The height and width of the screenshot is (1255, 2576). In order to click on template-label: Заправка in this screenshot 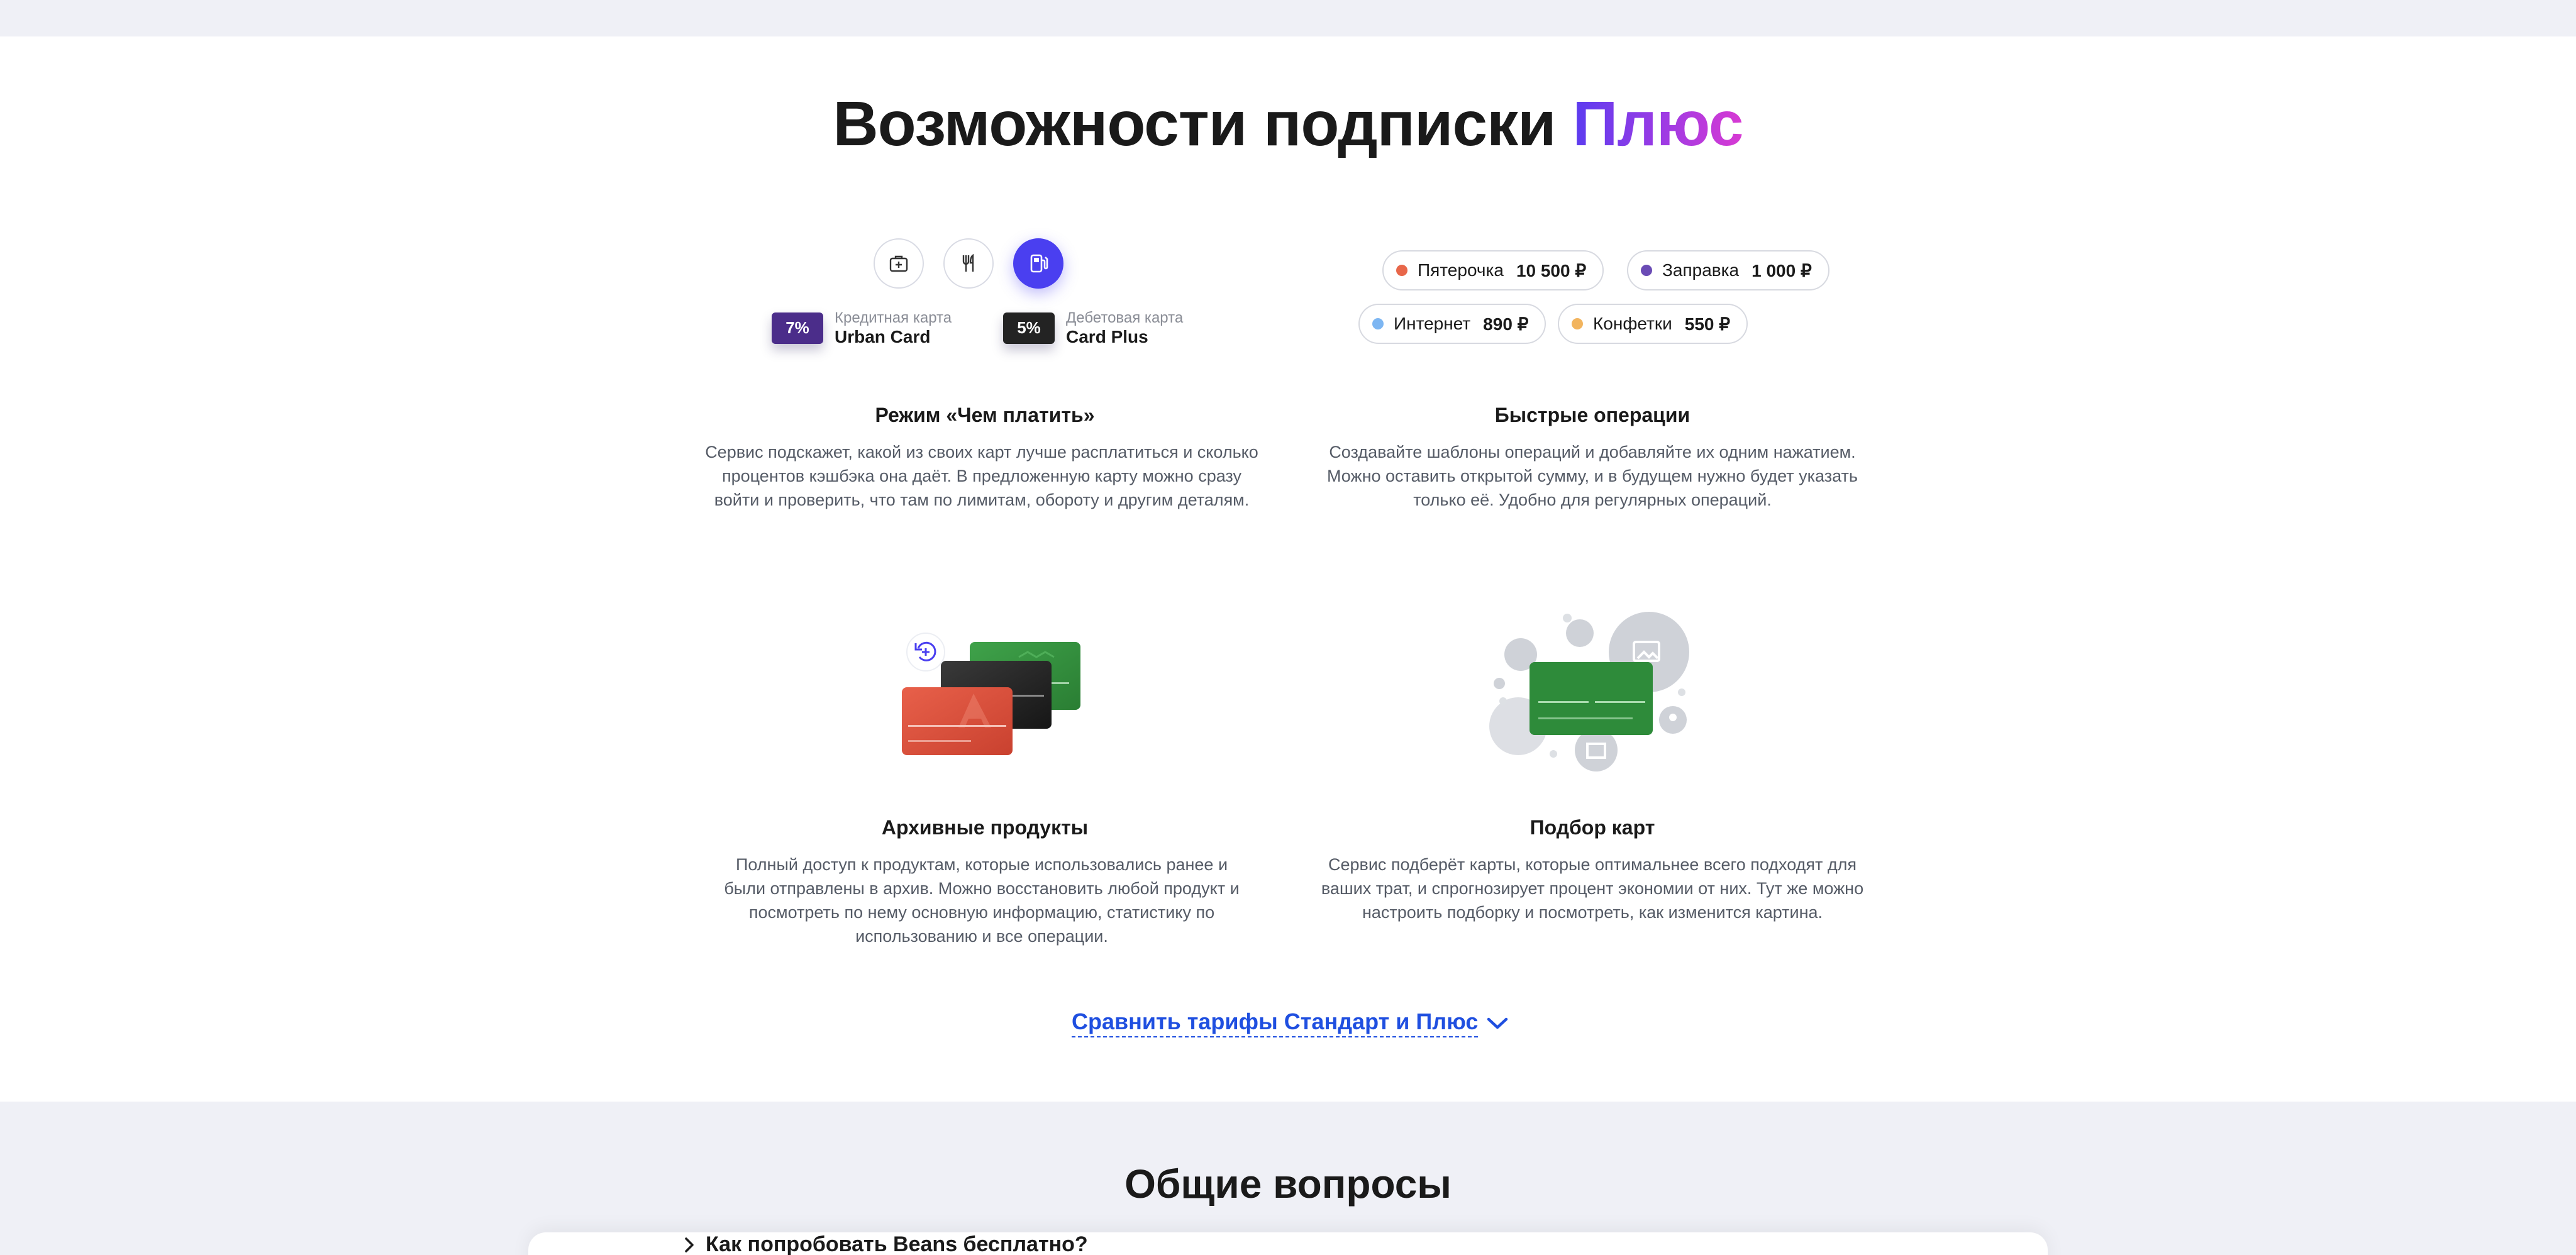, I will do `click(1701, 270)`.